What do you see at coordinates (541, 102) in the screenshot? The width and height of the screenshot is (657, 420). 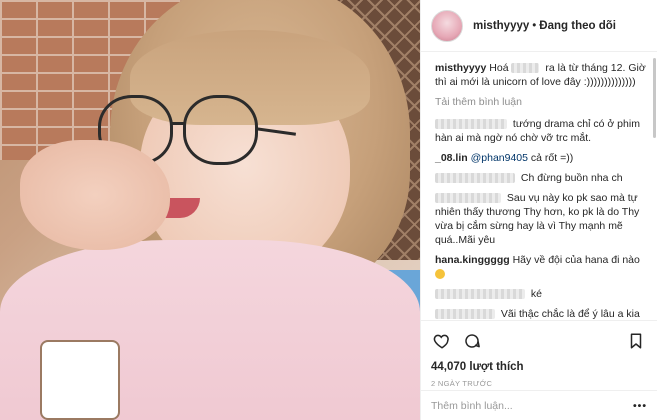 I see `load-more-comments-link: Tải thêm bình luận` at bounding box center [541, 102].